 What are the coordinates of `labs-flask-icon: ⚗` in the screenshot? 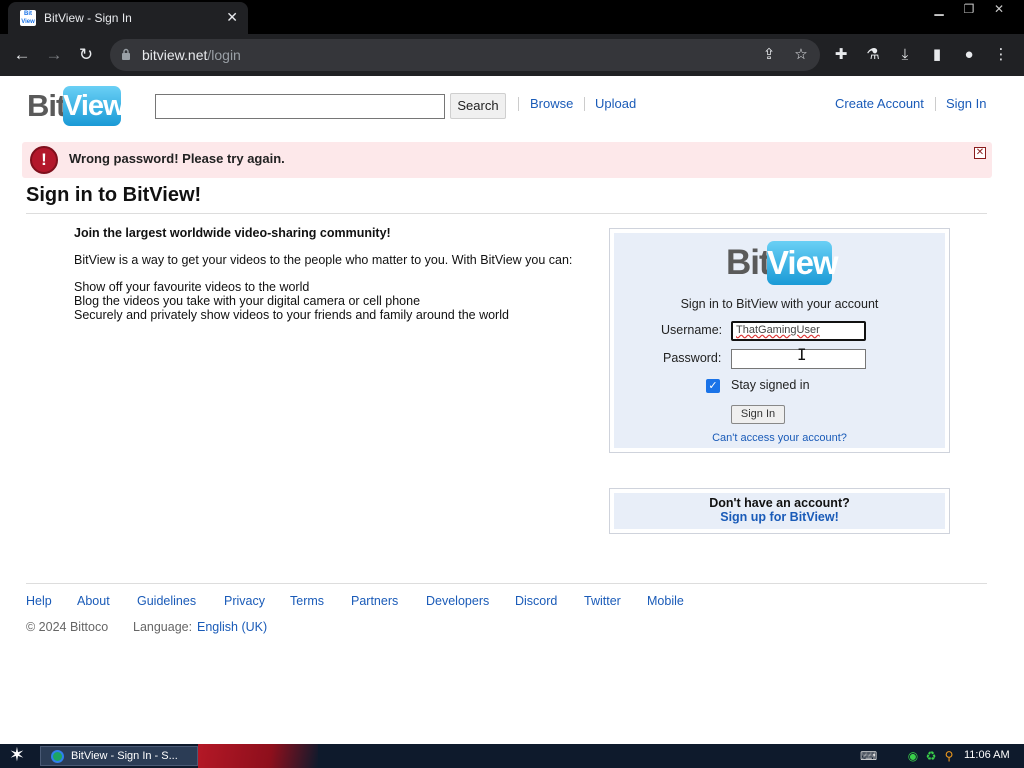 It's located at (873, 55).